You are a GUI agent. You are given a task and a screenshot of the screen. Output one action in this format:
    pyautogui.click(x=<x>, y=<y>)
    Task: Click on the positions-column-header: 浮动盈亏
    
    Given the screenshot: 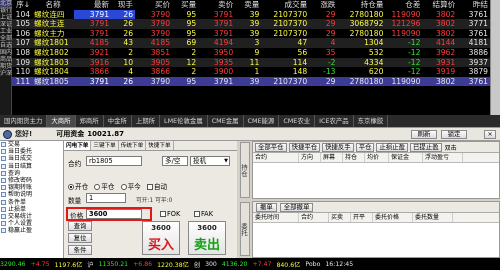 What is the action you would take?
    pyautogui.click(x=443, y=157)
    